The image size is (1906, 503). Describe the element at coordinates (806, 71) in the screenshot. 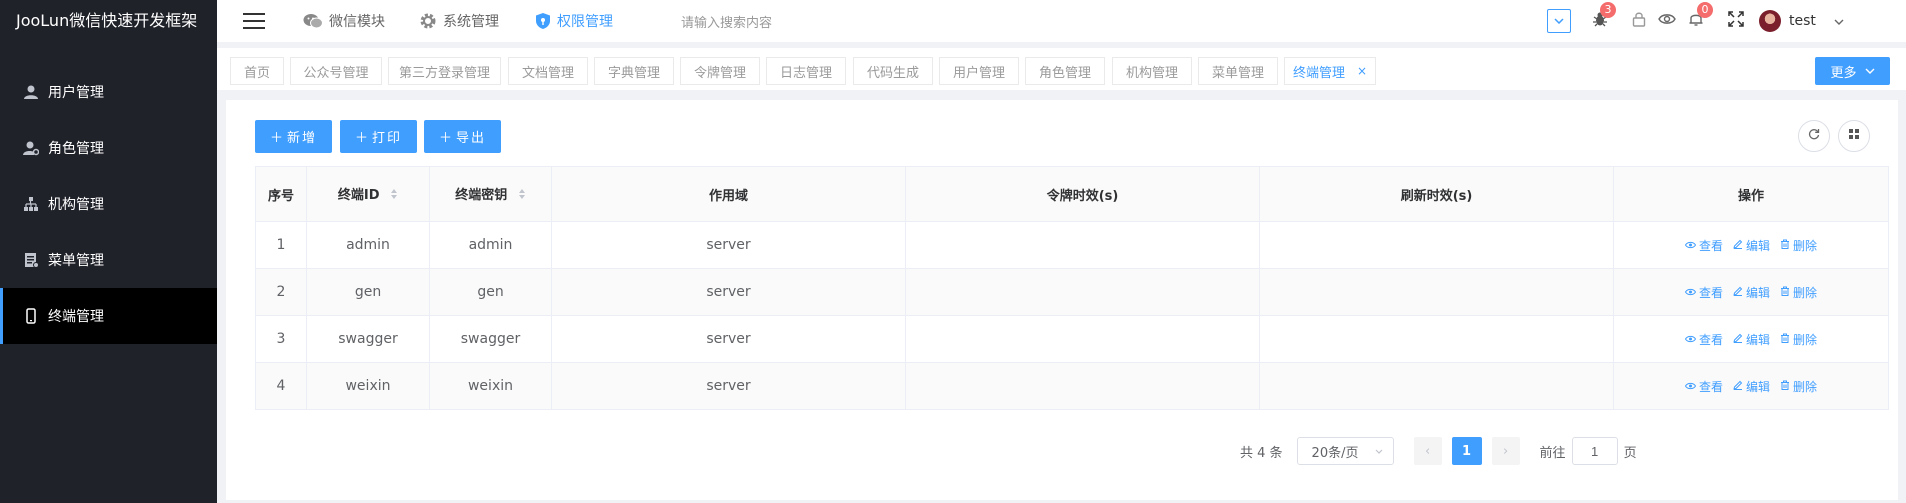

I see `tab-log: 日志管理` at that location.